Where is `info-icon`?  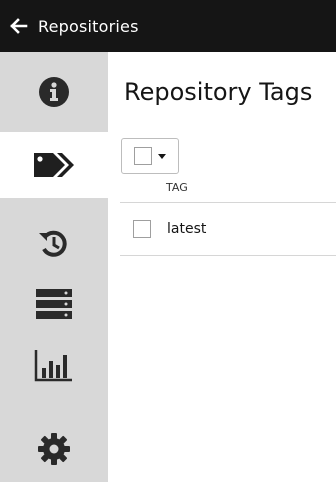
info-icon is located at coordinates (54, 92).